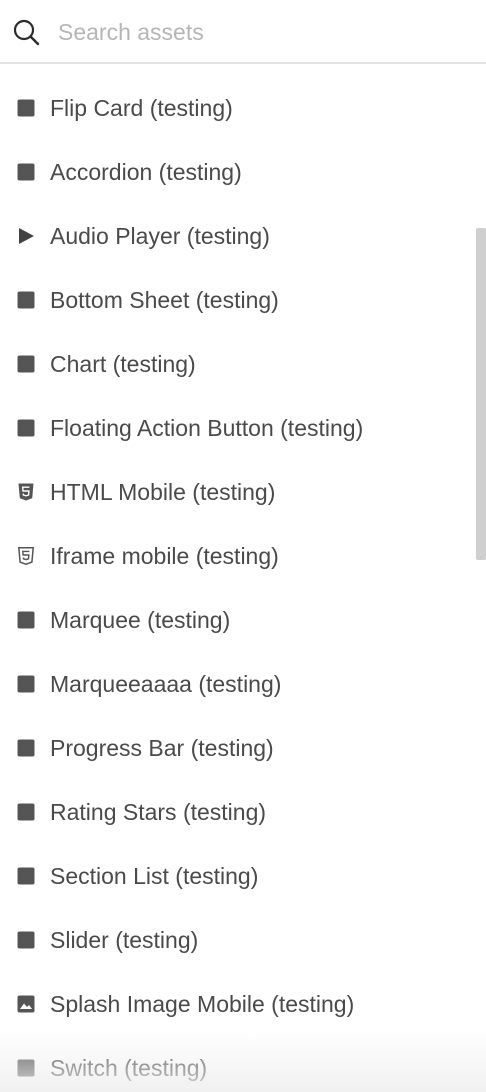  What do you see at coordinates (202, 1004) in the screenshot?
I see `list-item-label: Splash Image Mobile (testing)` at bounding box center [202, 1004].